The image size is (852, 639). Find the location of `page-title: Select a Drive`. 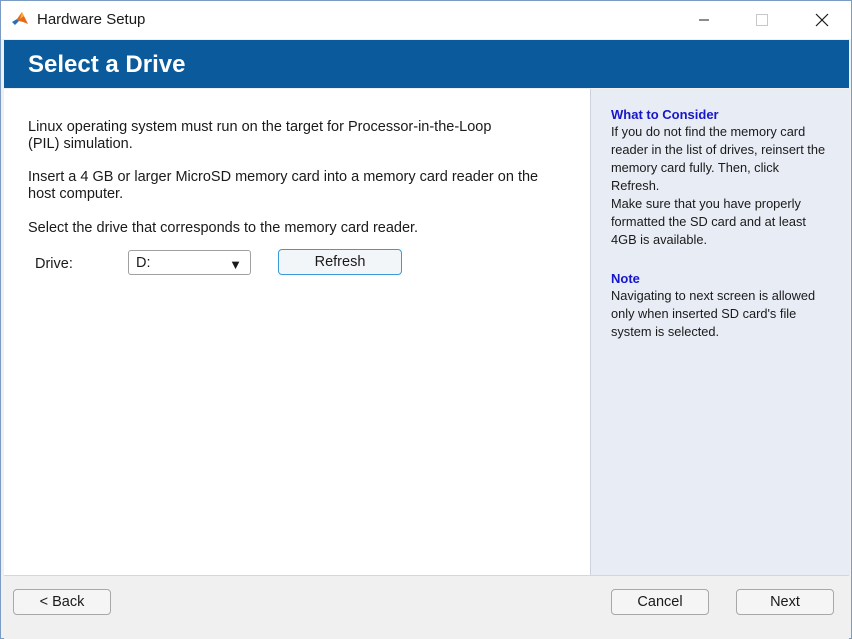

page-title: Select a Drive is located at coordinates (107, 64).